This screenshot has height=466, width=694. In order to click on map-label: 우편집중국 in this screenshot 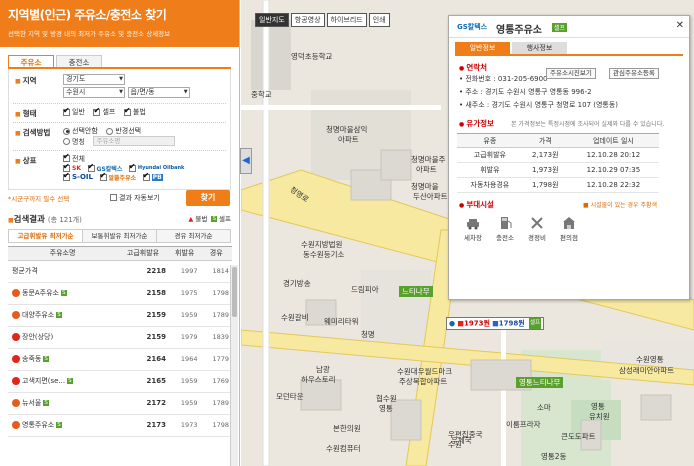, I will do `click(465, 434)`.